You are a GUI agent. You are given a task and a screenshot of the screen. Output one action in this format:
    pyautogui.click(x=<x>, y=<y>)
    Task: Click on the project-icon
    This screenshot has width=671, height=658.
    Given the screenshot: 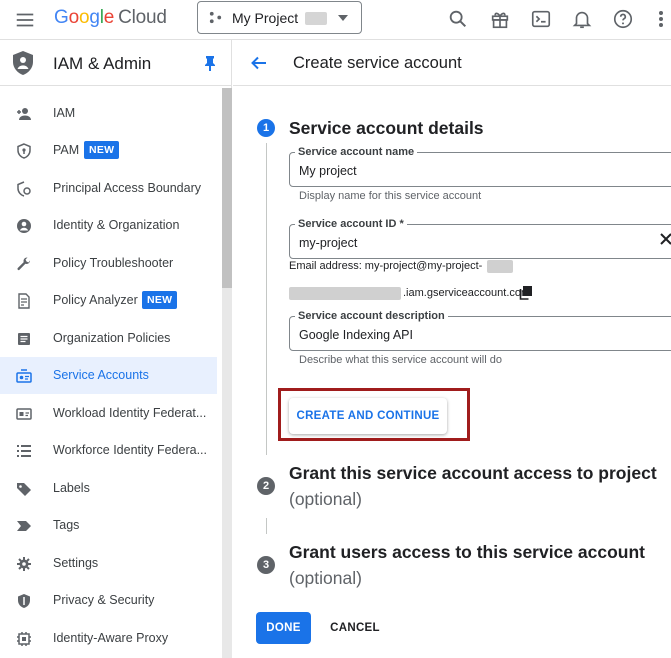 What is the action you would take?
    pyautogui.click(x=215, y=17)
    